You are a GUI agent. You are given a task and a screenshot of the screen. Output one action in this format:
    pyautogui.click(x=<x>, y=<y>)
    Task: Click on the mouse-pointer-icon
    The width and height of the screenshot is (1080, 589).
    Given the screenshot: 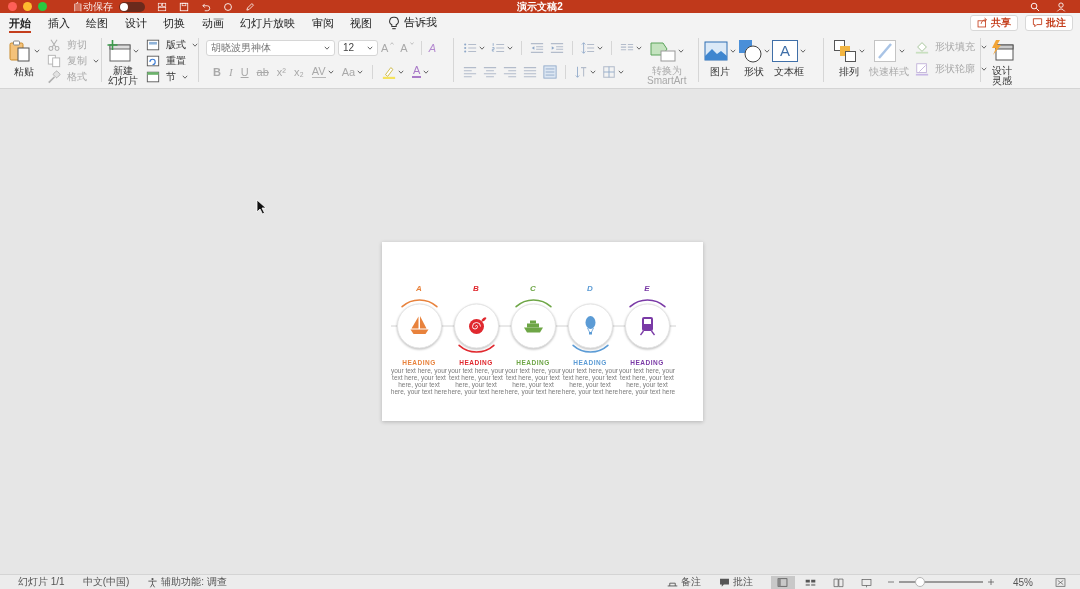 What is the action you would take?
    pyautogui.click(x=261, y=207)
    